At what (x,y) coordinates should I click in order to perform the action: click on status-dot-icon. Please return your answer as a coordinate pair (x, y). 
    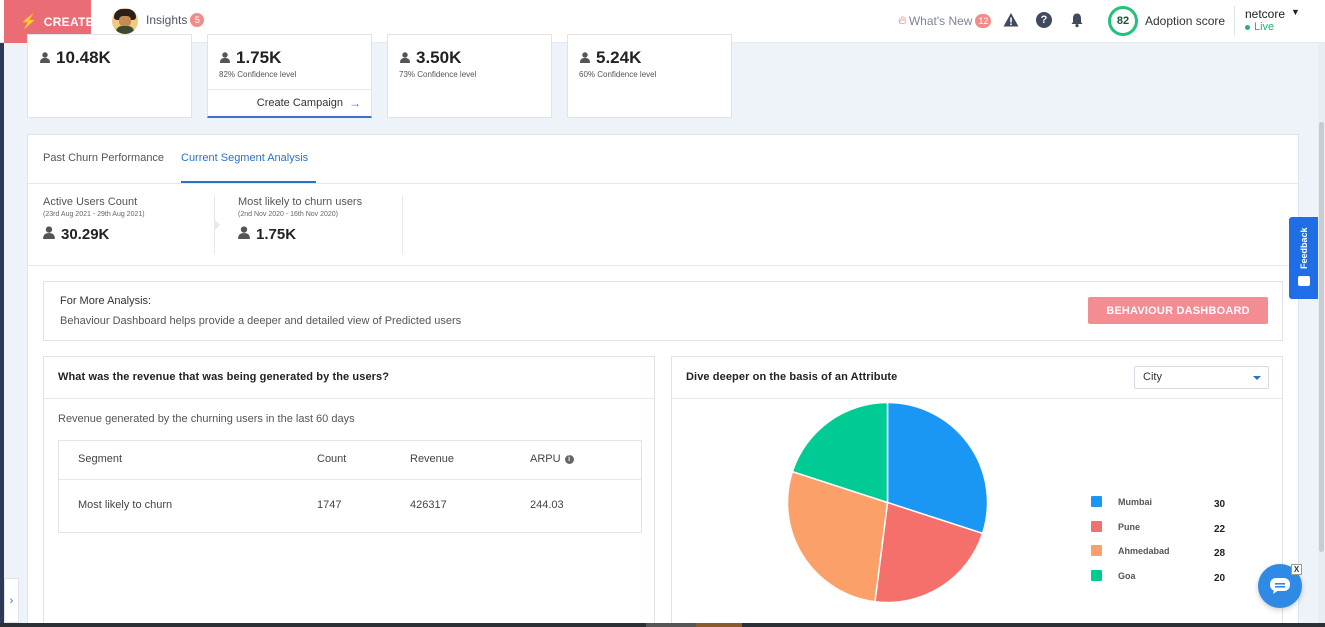
    Looking at the image, I should click on (1247, 27).